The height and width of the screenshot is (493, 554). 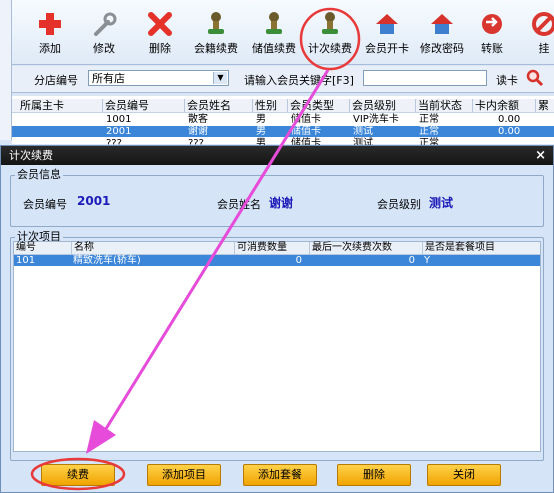 I want to click on close-icon: ×, so click(x=540, y=155).